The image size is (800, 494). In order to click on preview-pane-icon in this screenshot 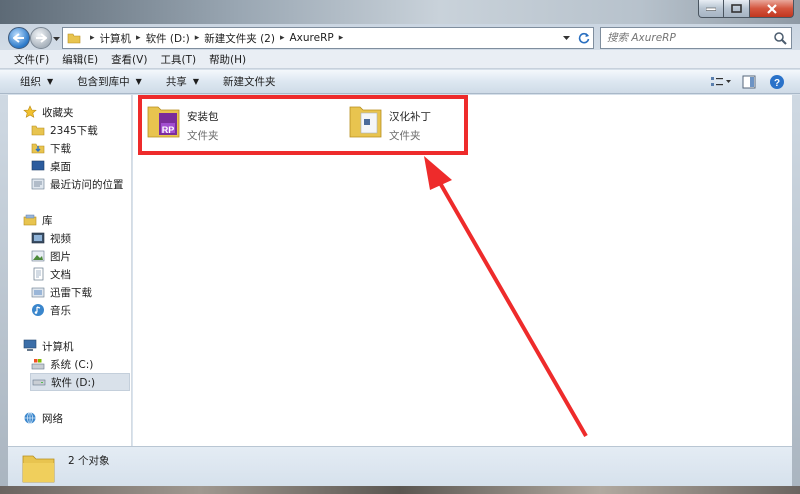, I will do `click(749, 82)`.